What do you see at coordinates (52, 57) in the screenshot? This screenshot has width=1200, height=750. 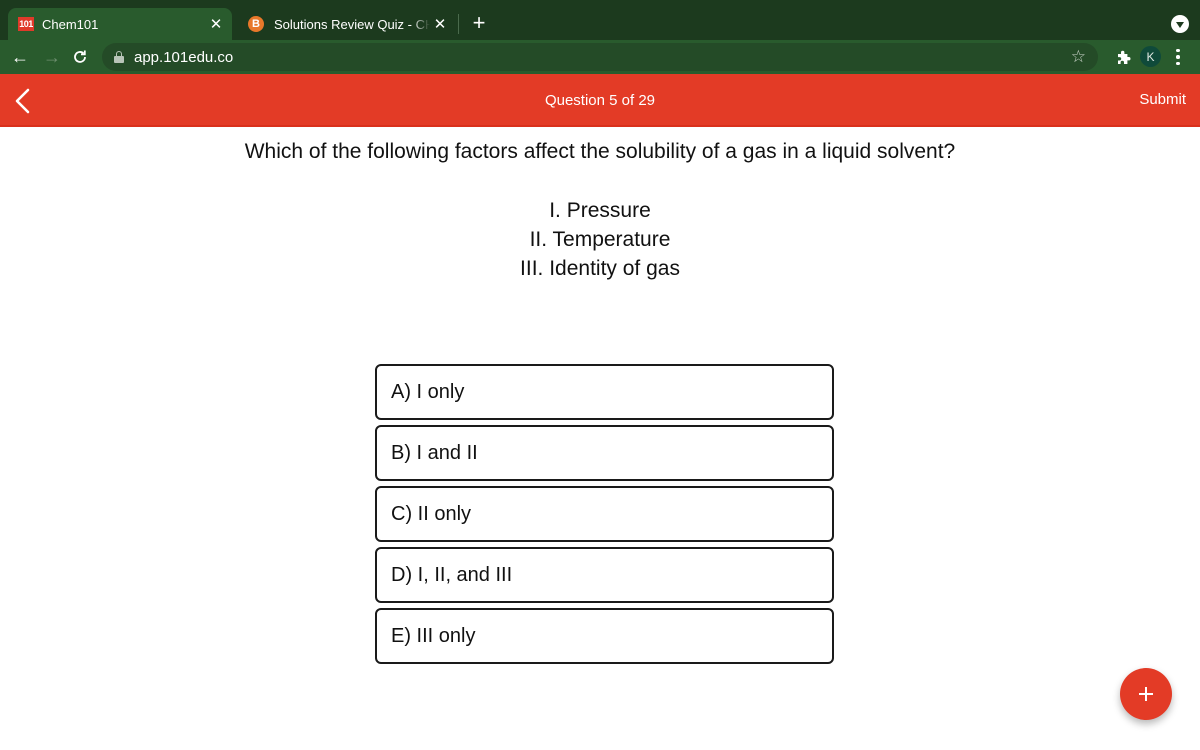 I see `forward-arrow-icon: →` at bounding box center [52, 57].